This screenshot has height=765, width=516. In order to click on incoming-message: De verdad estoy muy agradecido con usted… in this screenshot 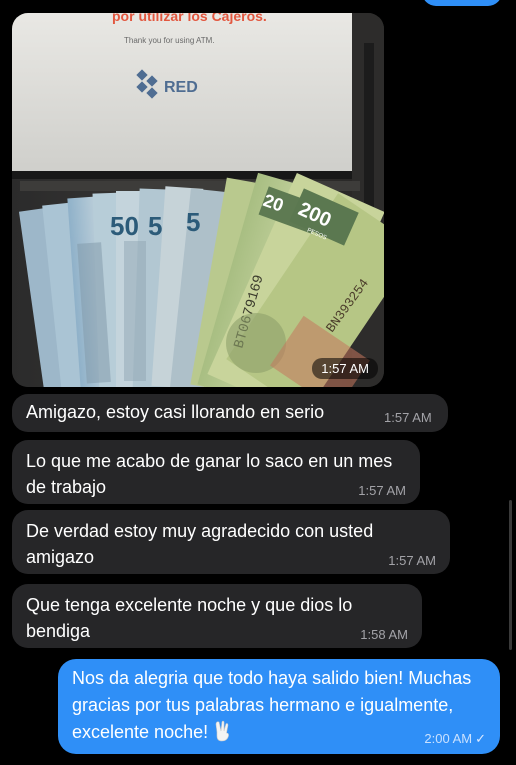, I will do `click(231, 542)`.